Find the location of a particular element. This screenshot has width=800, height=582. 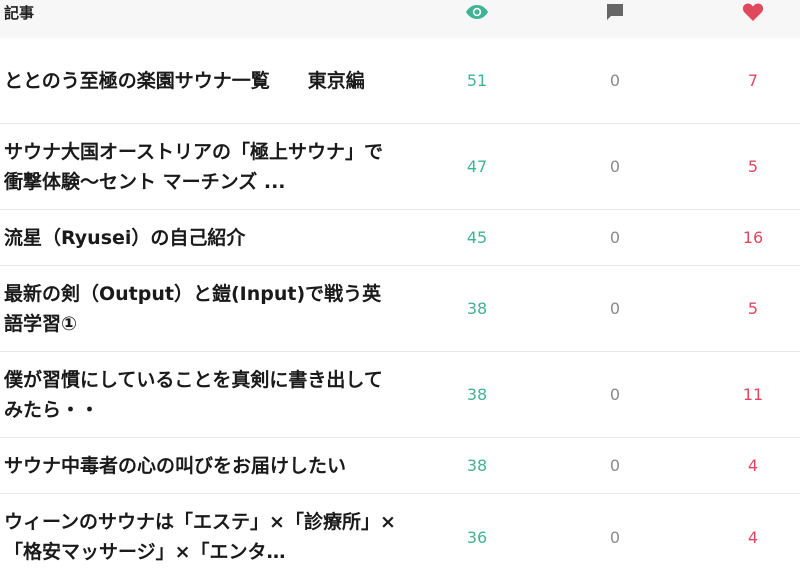

likes-count: 7 is located at coordinates (753, 80).